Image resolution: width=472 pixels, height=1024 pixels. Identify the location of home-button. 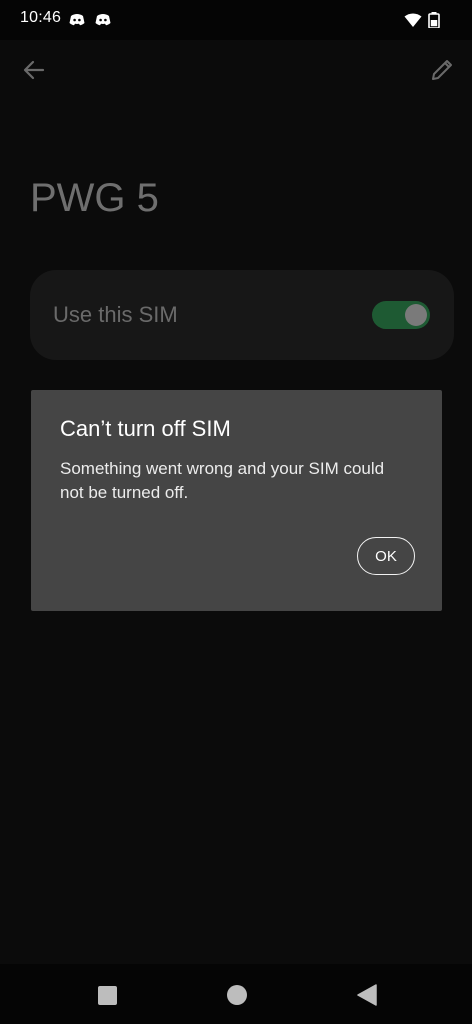
(237, 996).